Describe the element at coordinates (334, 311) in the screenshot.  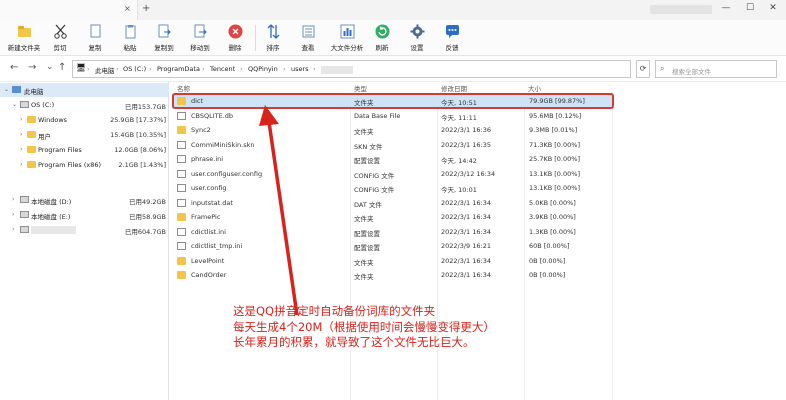
I see `annotation-line-1: 这是QQ拼音定时自动备份词库的文件夹` at that location.